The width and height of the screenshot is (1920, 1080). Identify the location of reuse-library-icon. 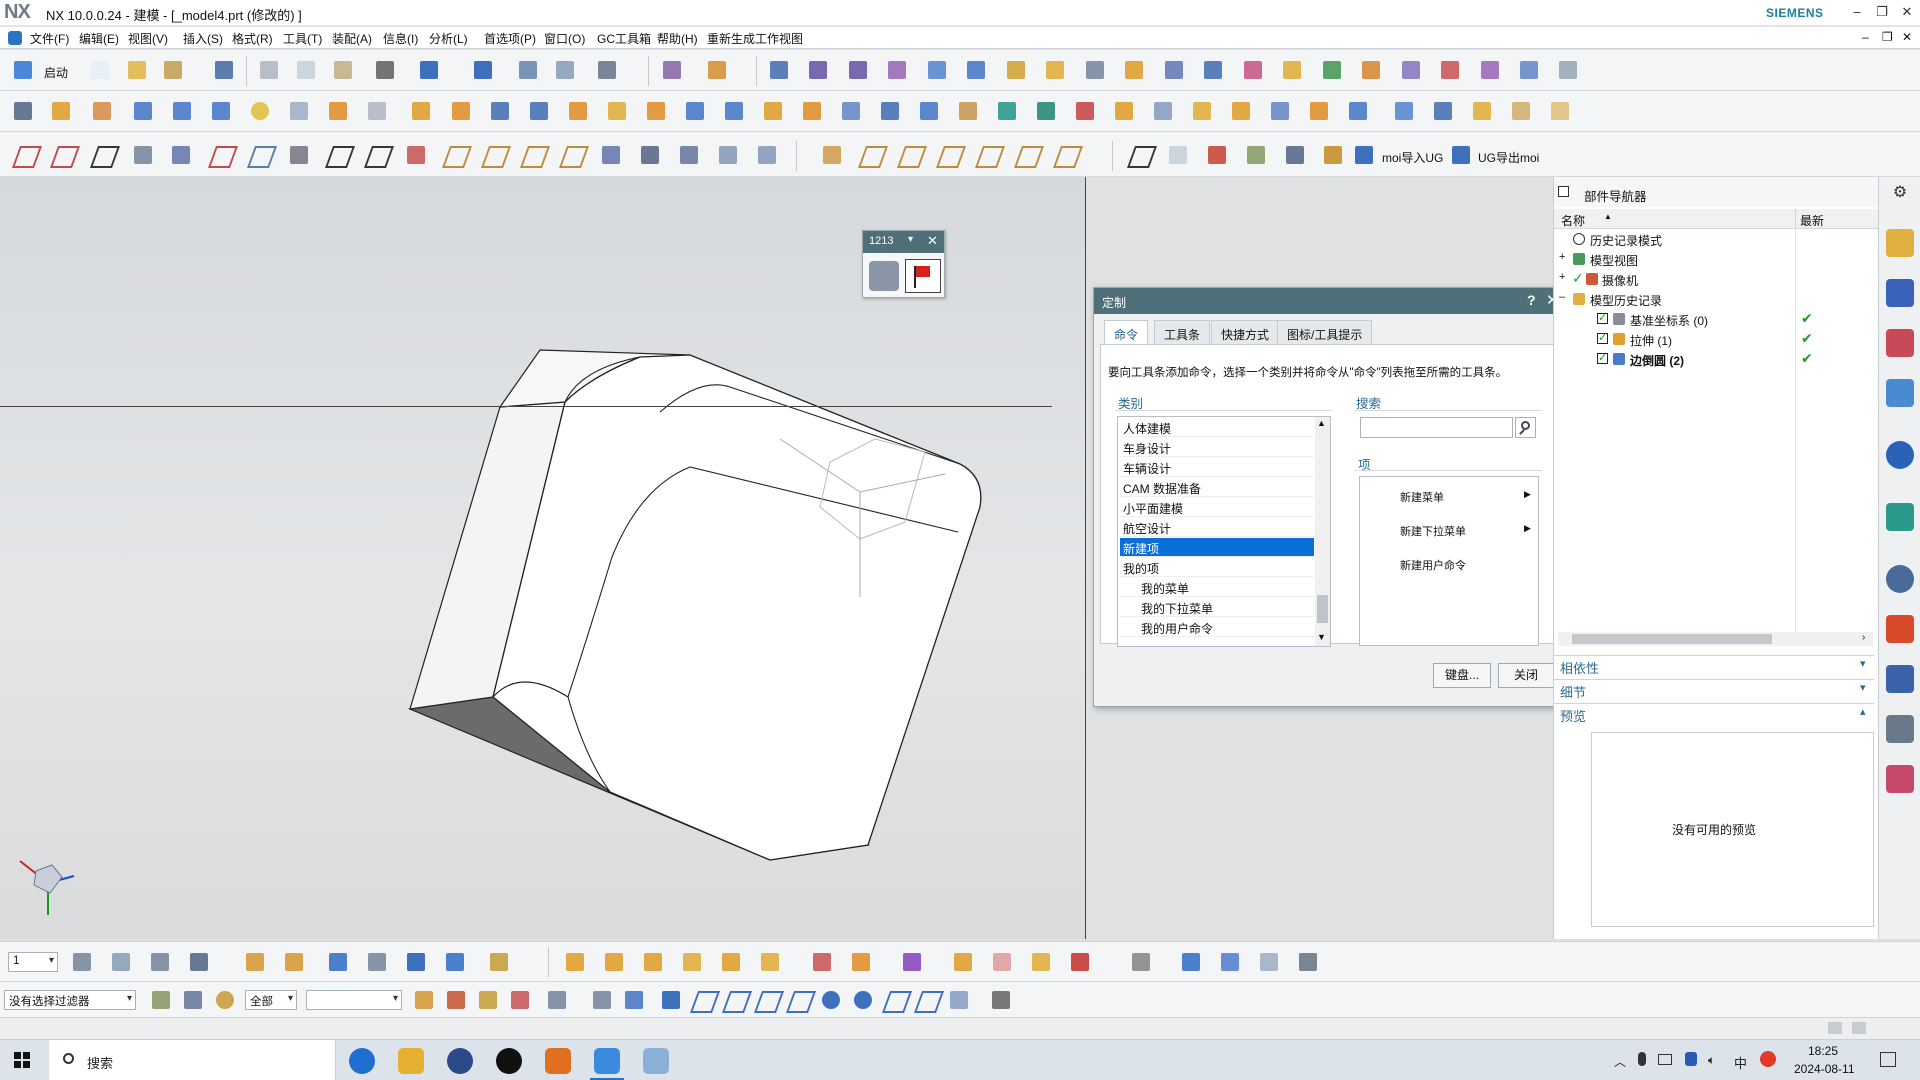
(1900, 393).